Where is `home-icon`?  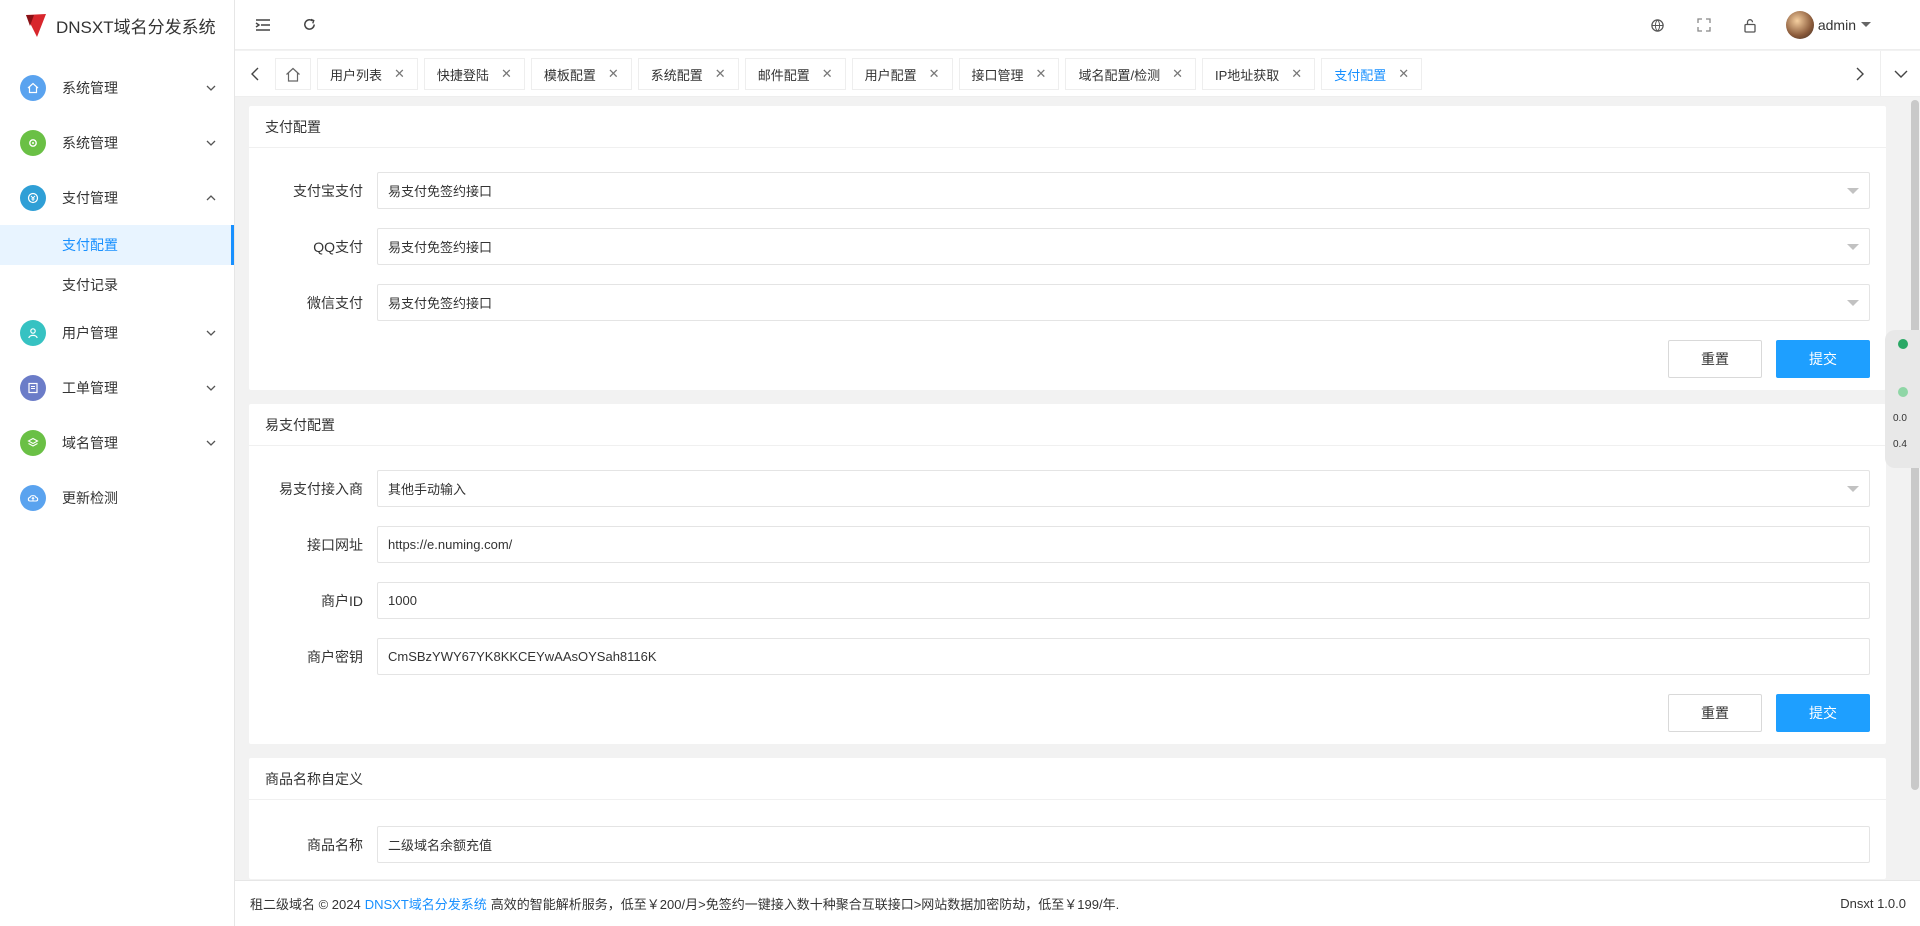 home-icon is located at coordinates (33, 87).